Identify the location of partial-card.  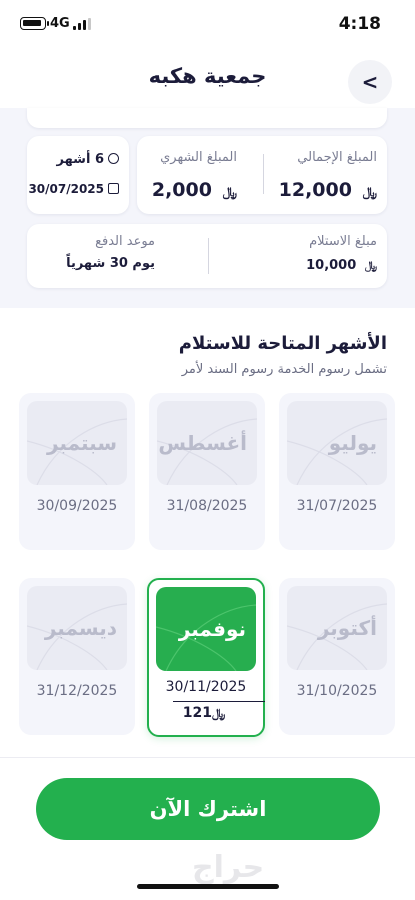
(207, 118).